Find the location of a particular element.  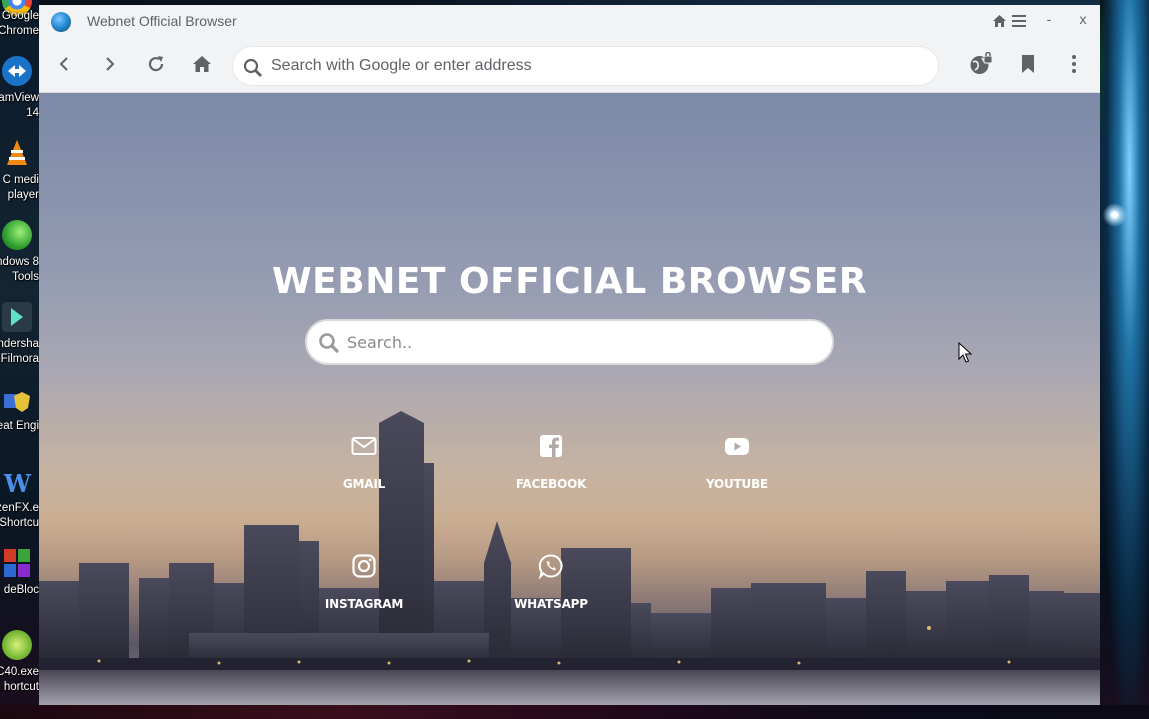

desktop-wallpaper-bottom is located at coordinates (574, 712).